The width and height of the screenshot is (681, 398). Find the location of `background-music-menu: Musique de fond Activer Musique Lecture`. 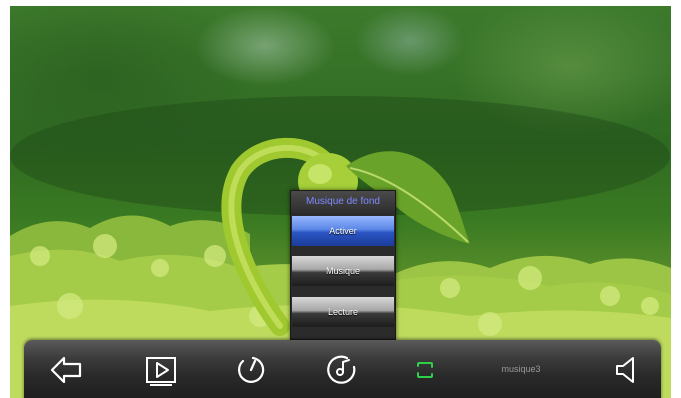

background-music-menu: Musique de fond Activer Musique Lecture is located at coordinates (343, 265).